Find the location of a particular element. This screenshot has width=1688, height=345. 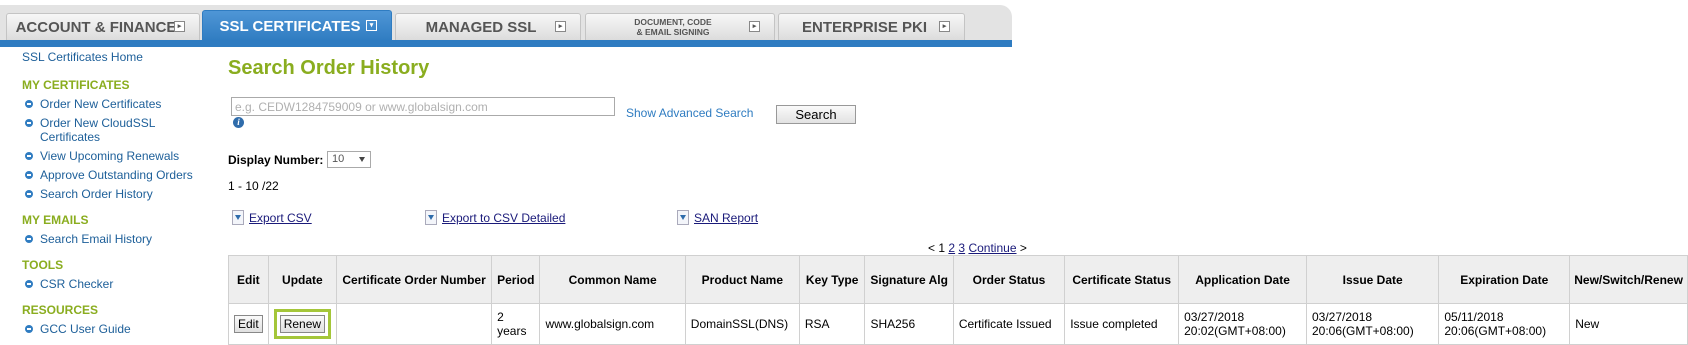

export-label: Export to CSV Detailed is located at coordinates (504, 218).